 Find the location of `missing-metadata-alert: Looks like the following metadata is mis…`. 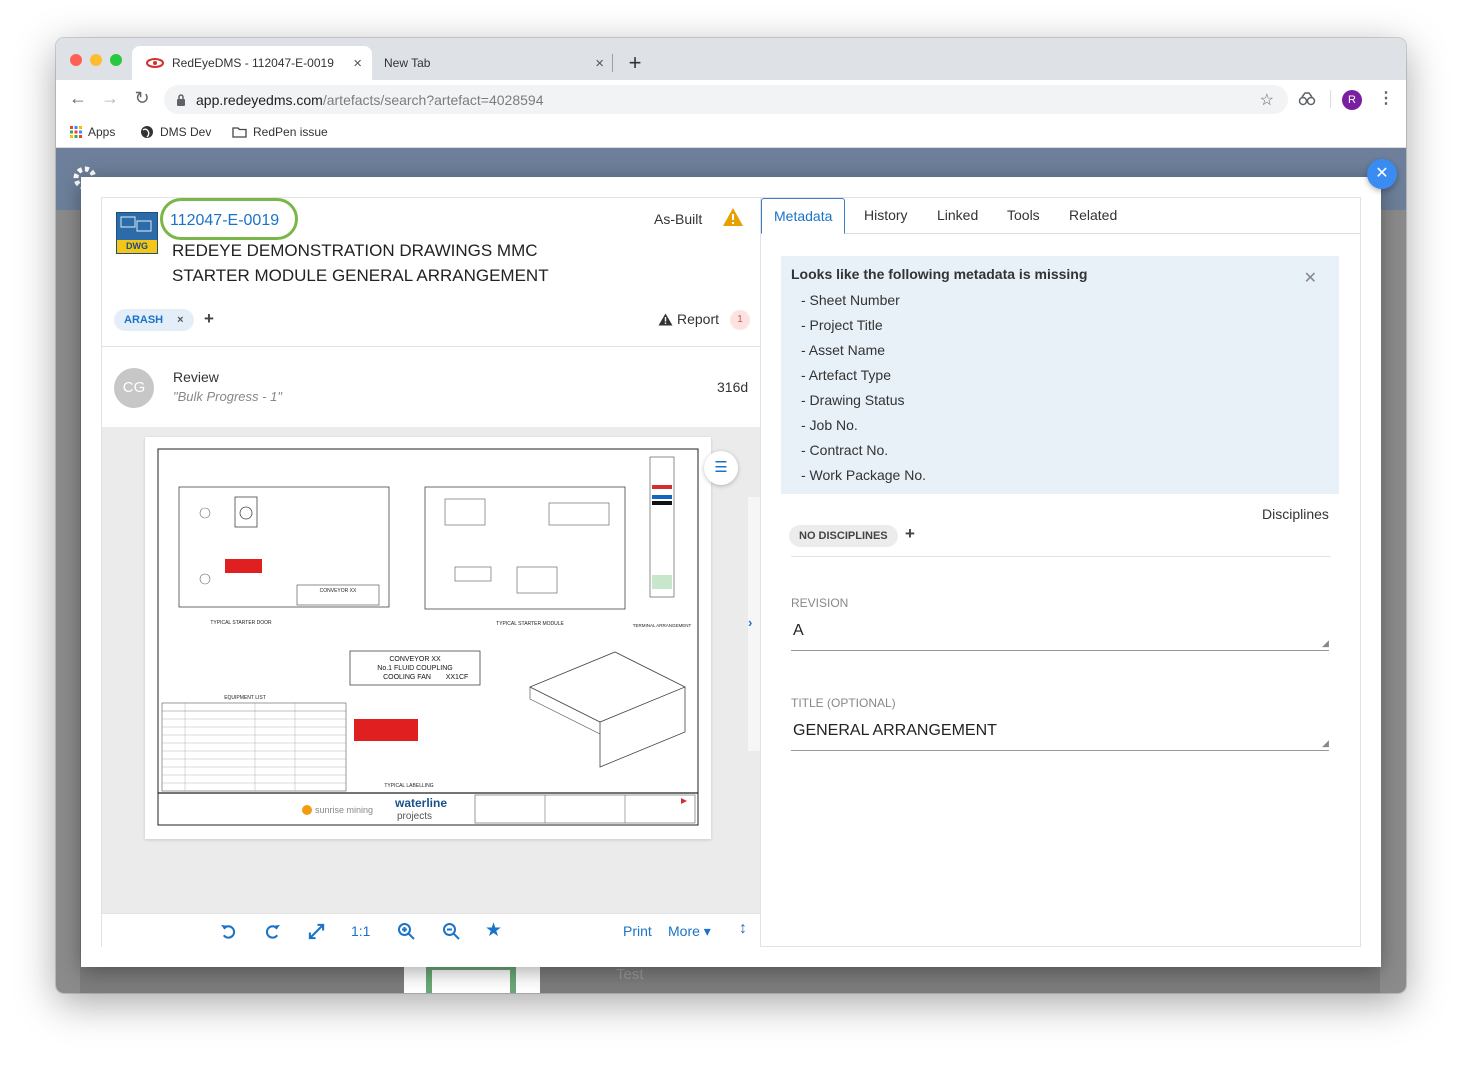

missing-metadata-alert: Looks like the following metadata is mis… is located at coordinates (1060, 375).